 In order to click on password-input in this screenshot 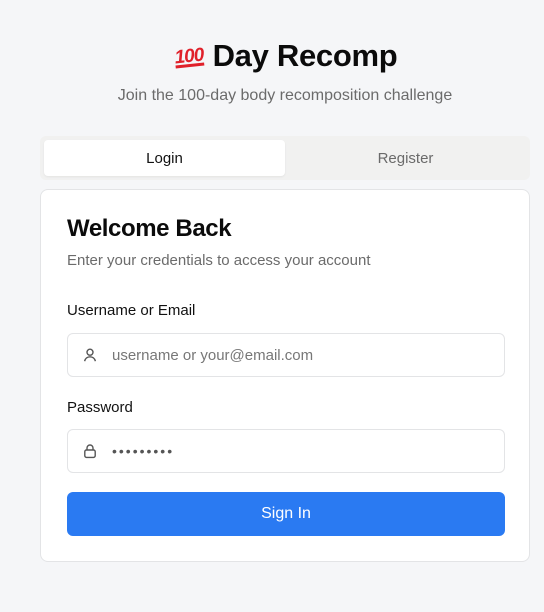, I will do `click(308, 451)`.